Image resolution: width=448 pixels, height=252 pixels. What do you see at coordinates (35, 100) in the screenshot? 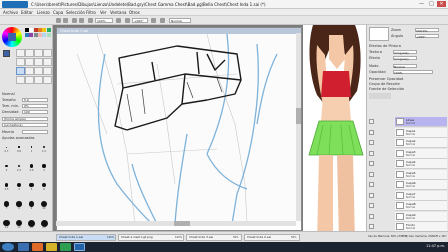
I see `size-field: 5.0` at bounding box center [35, 100].